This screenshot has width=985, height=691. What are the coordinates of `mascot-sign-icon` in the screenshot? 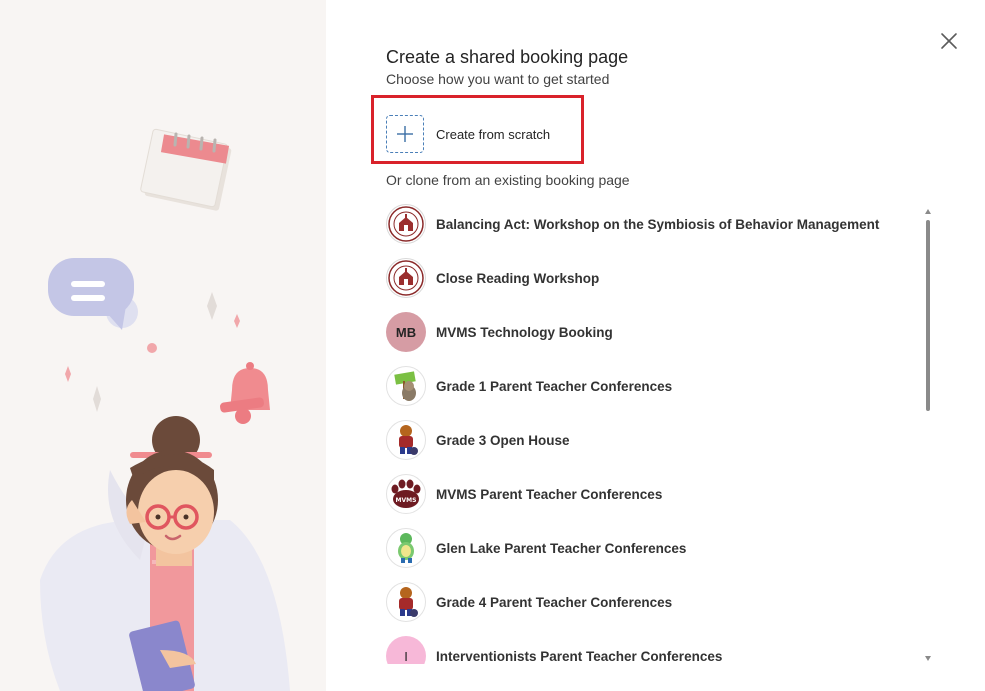 It's located at (405, 386).